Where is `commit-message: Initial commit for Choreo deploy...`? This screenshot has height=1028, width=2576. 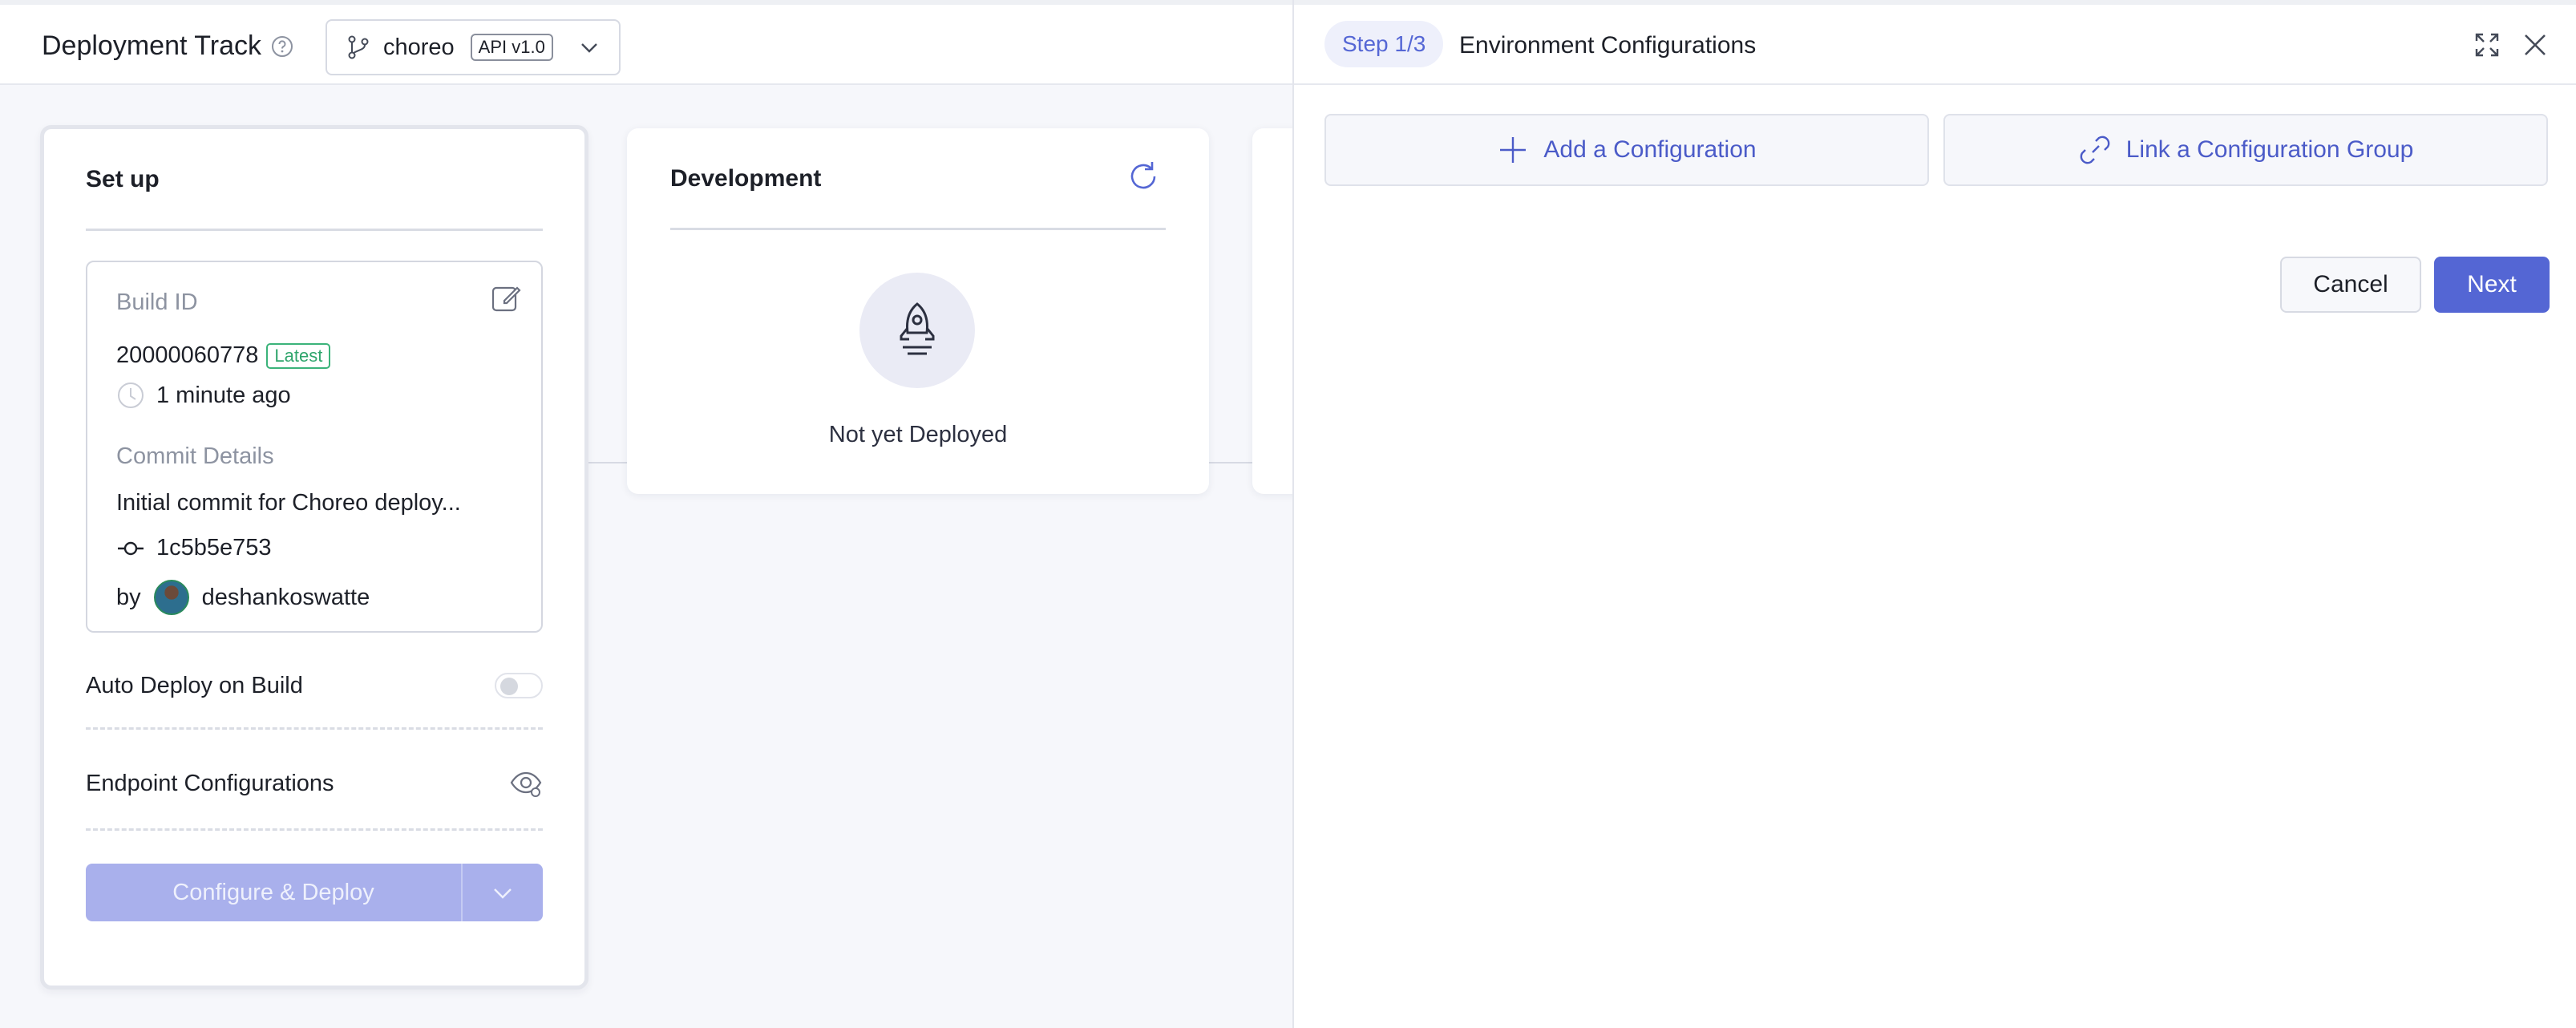 commit-message: Initial commit for Choreo deploy... is located at coordinates (288, 503).